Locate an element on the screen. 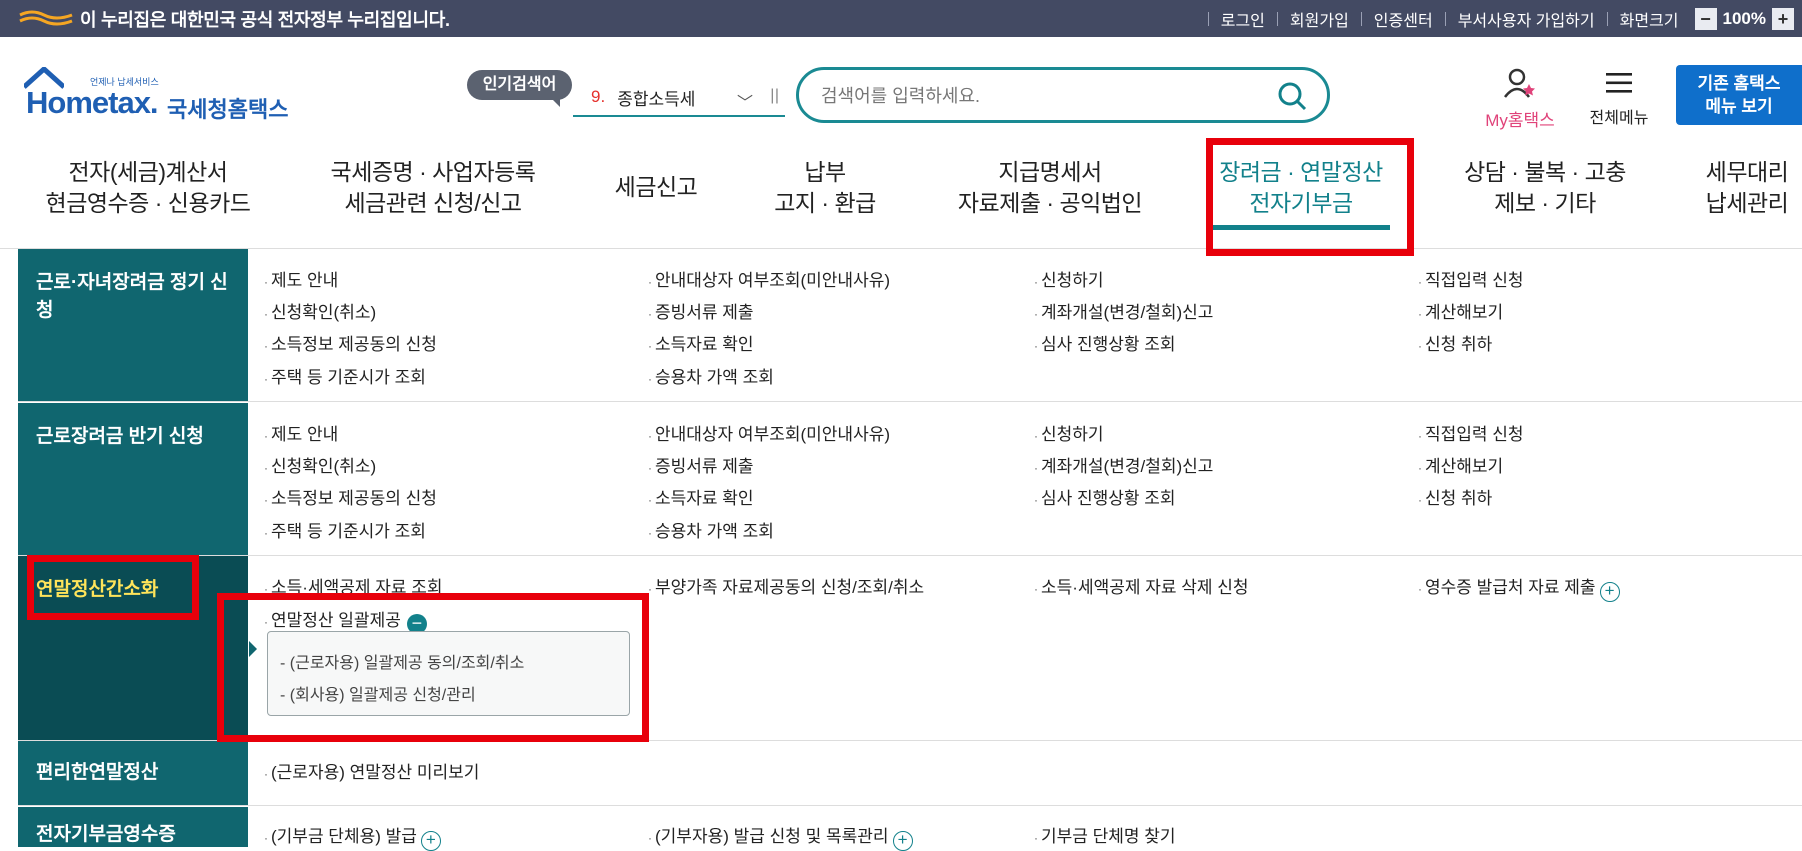  zoom-out-button: − is located at coordinates (1705, 18).